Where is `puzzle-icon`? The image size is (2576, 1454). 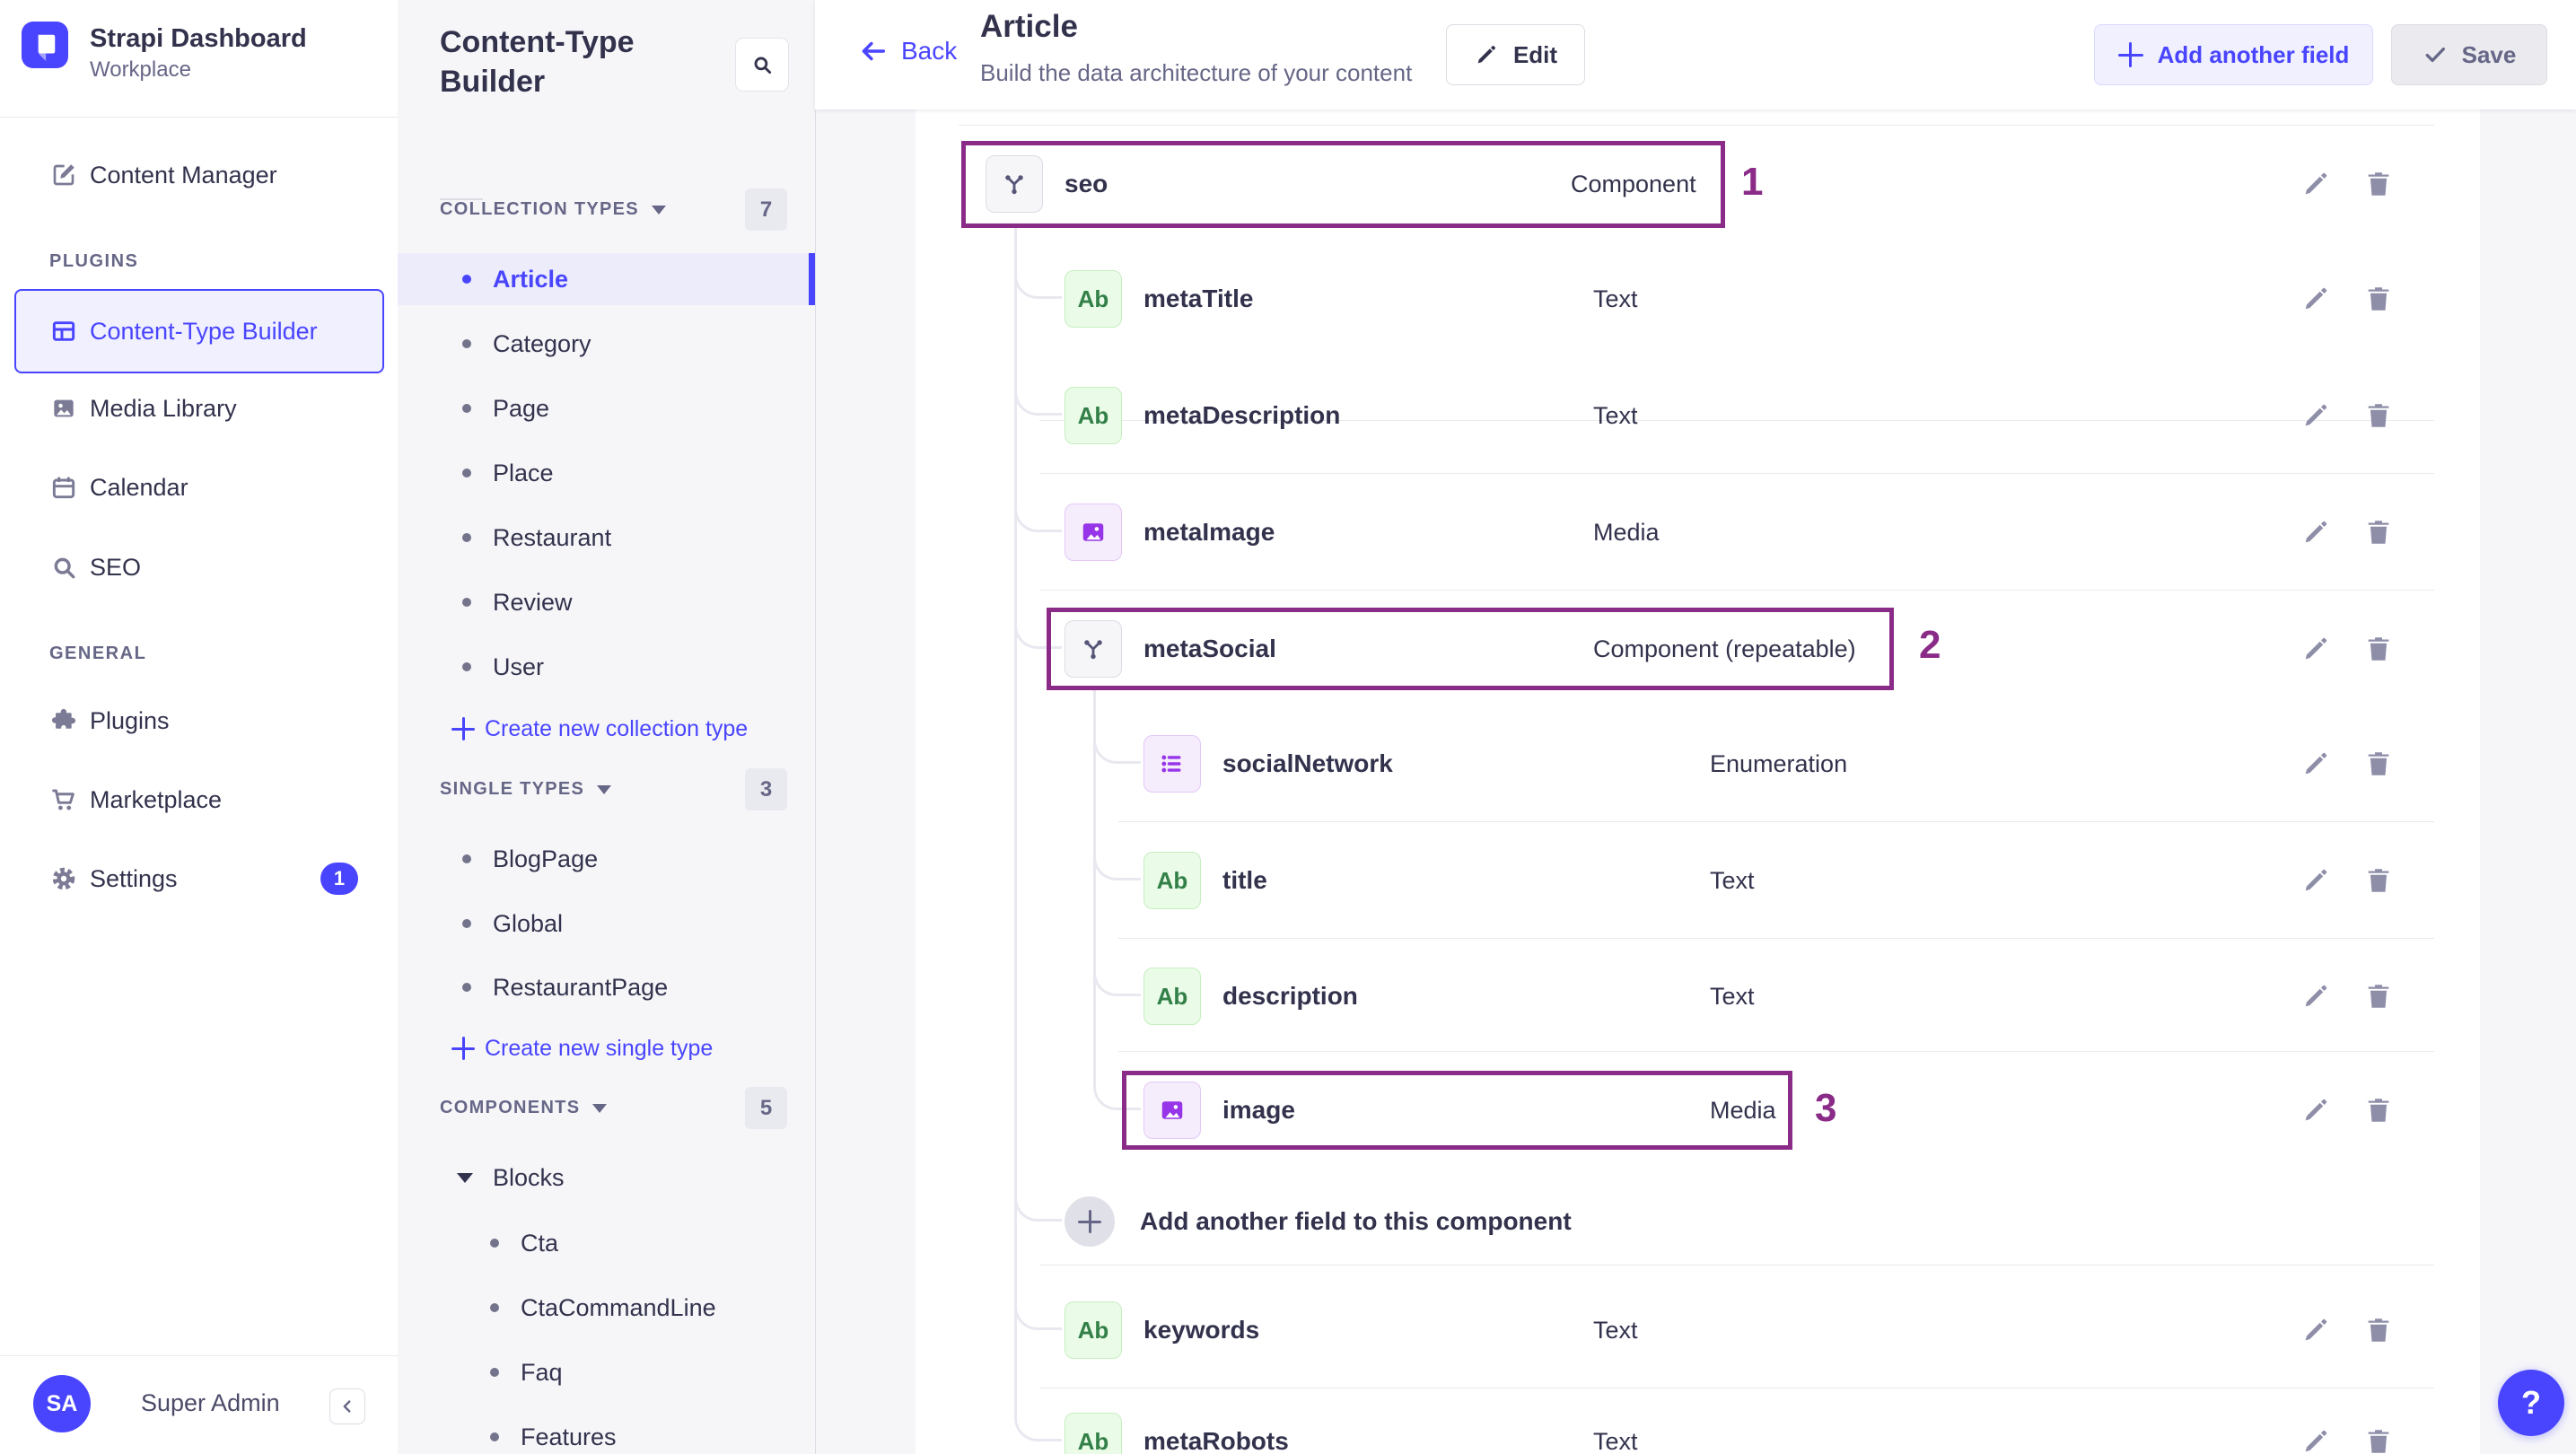 puzzle-icon is located at coordinates (64, 720).